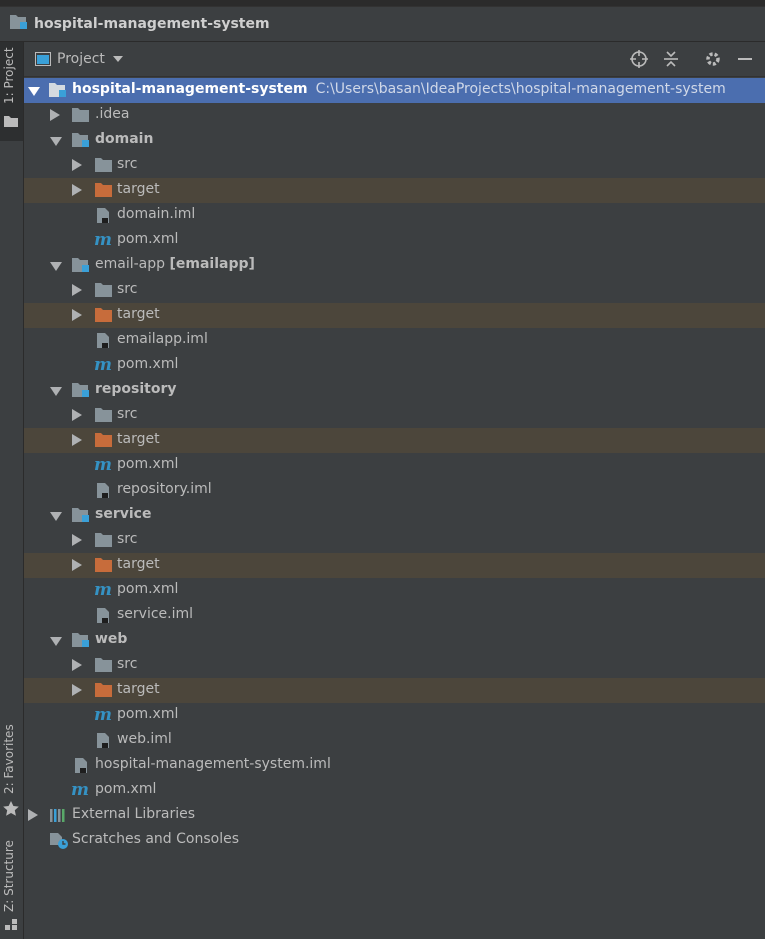 This screenshot has height=939, width=765. Describe the element at coordinates (394, 315) in the screenshot. I see `tree-node-email-target: target` at that location.